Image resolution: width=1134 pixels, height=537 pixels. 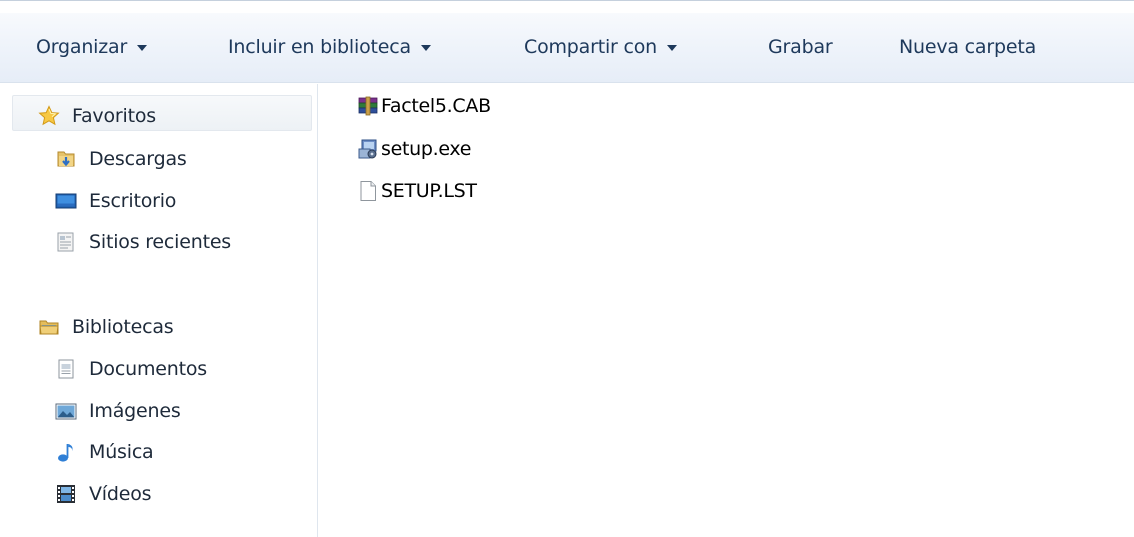 I want to click on winrar-archive-icon, so click(x=368, y=106).